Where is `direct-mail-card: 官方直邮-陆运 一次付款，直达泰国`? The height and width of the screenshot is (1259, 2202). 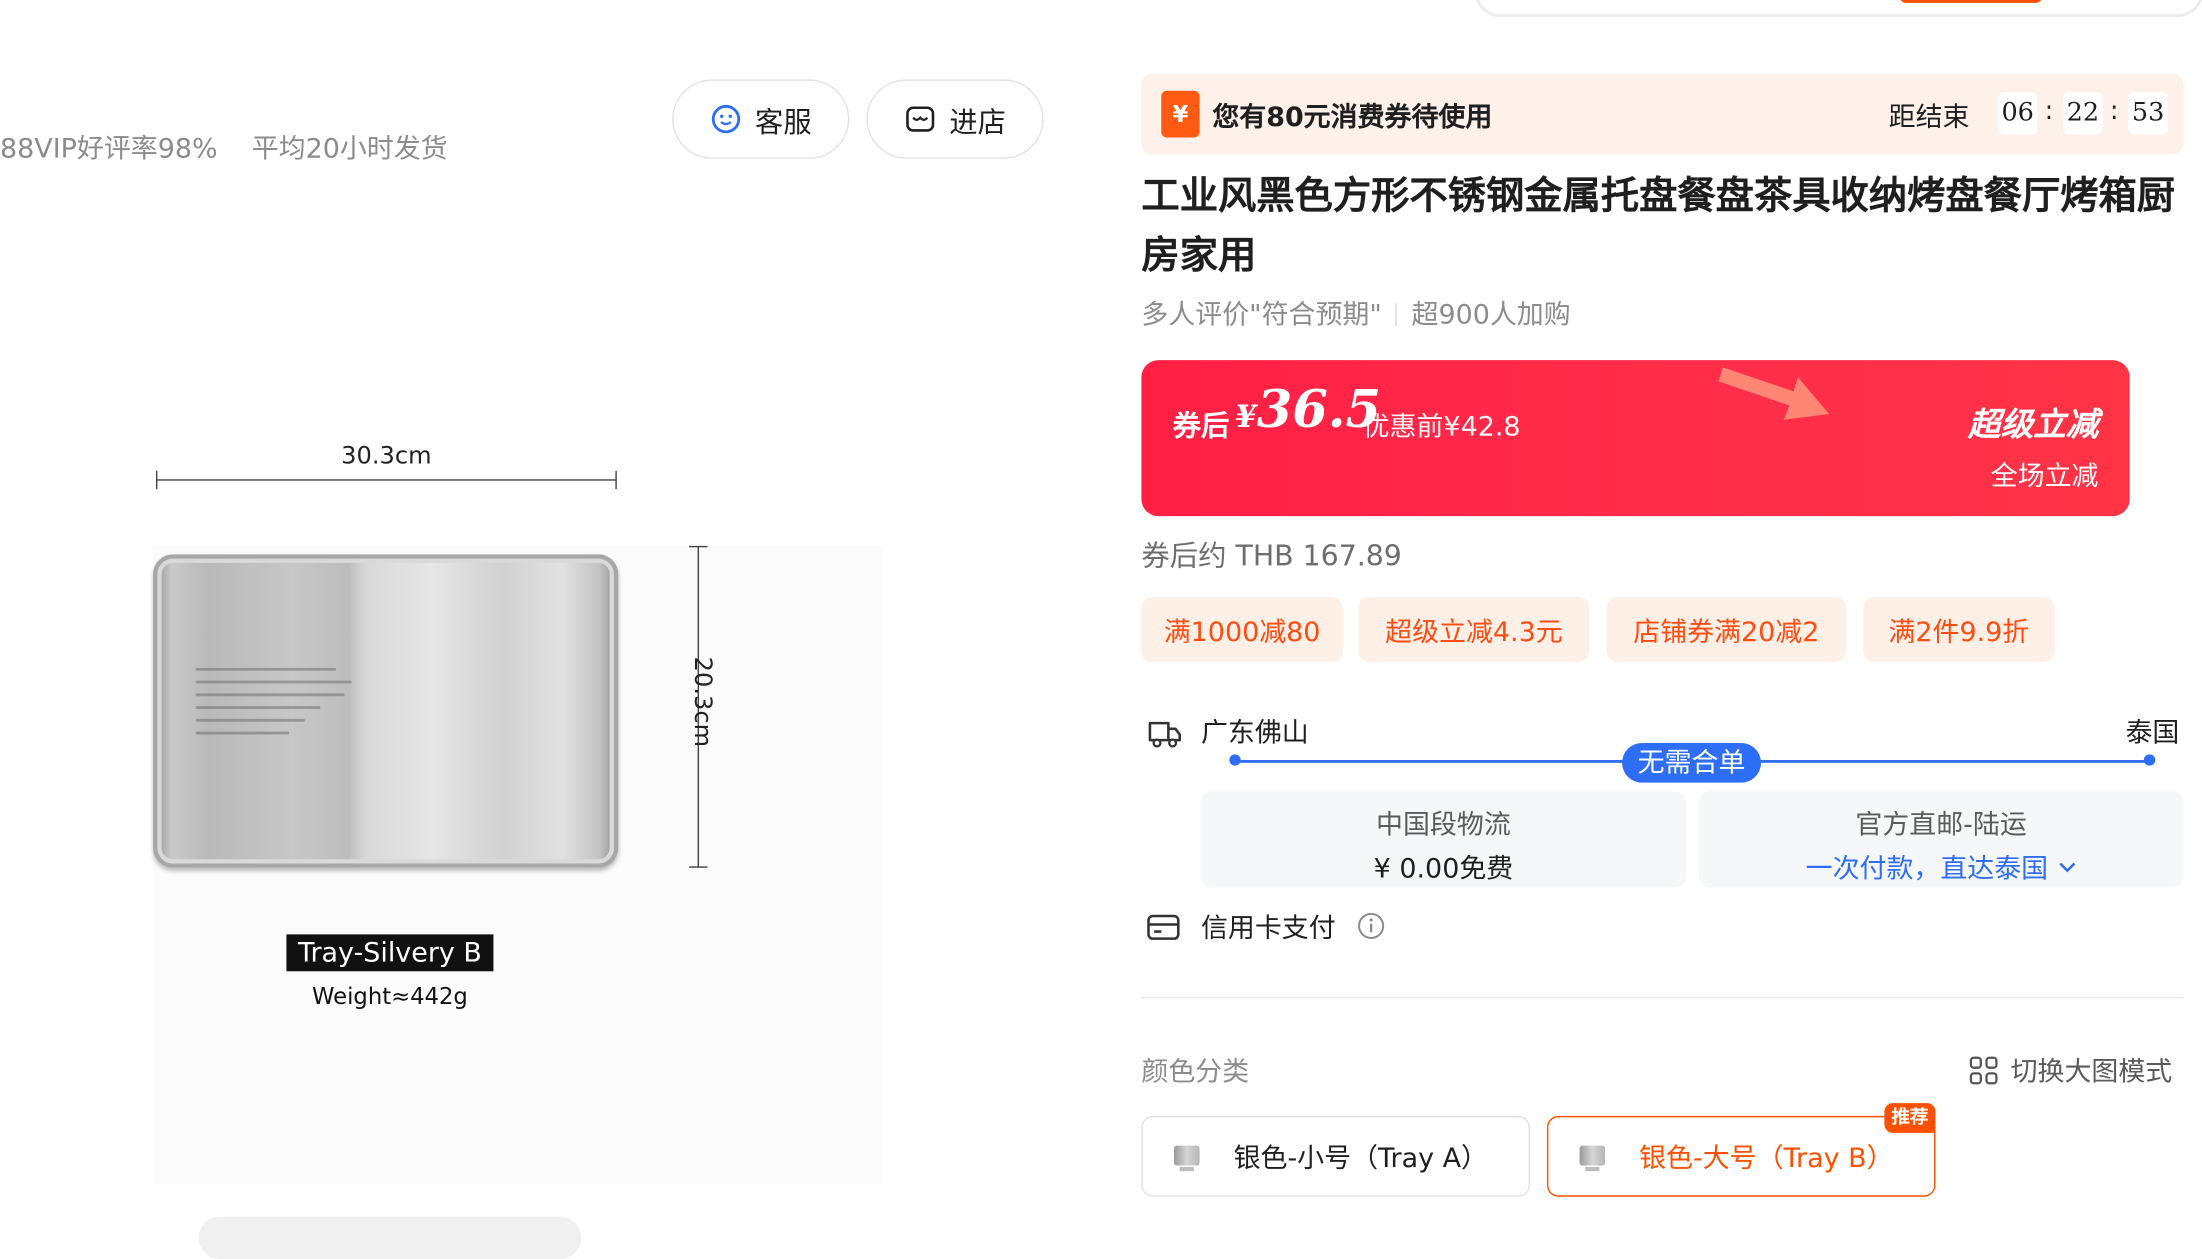 direct-mail-card: 官方直邮-陆运 一次付款，直达泰国 is located at coordinates (1941, 839).